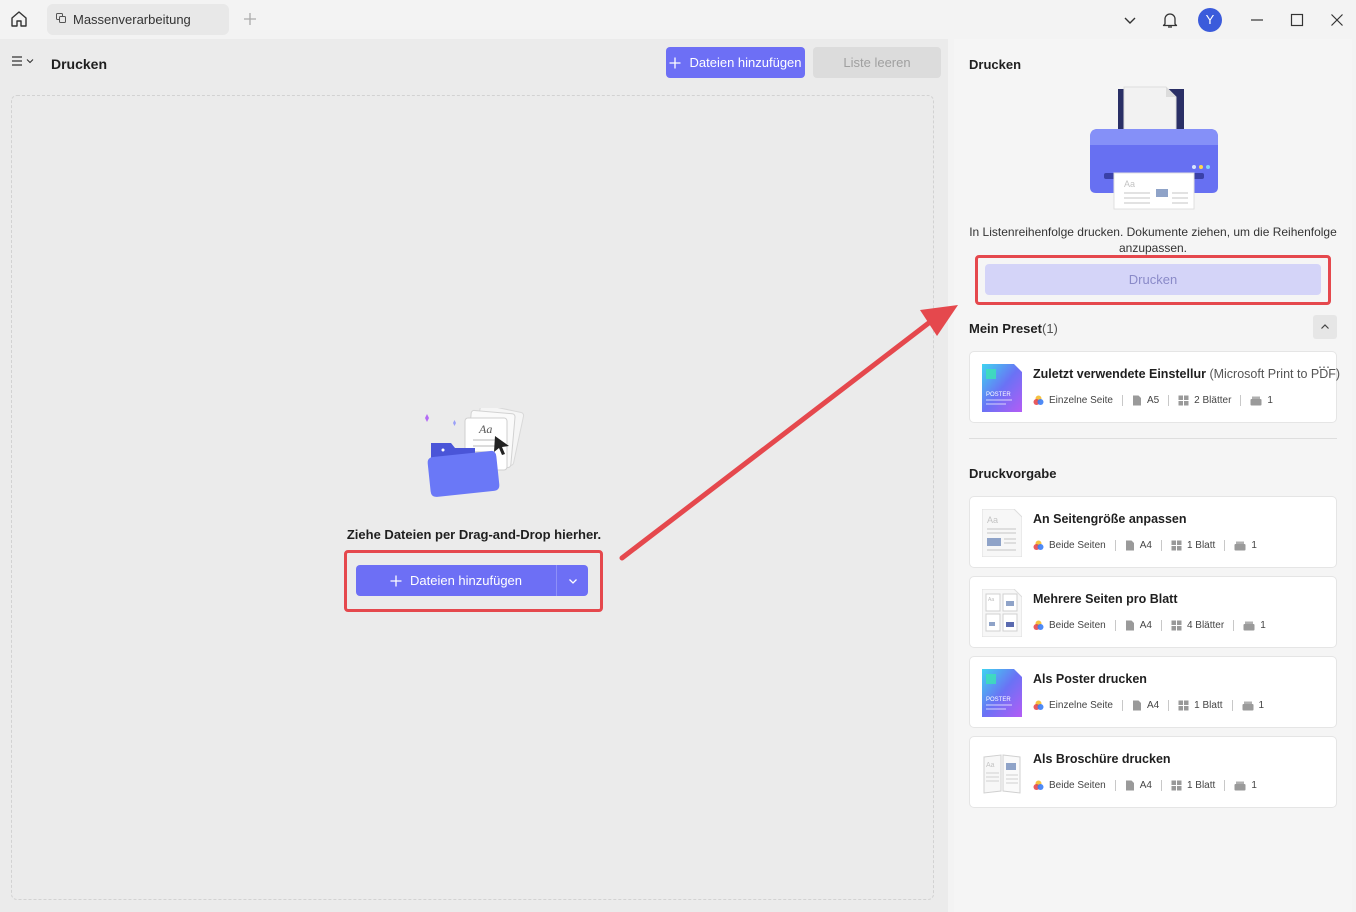 This screenshot has height=912, width=1356. I want to click on template-section-title: Druckvorgabe, so click(1013, 473).